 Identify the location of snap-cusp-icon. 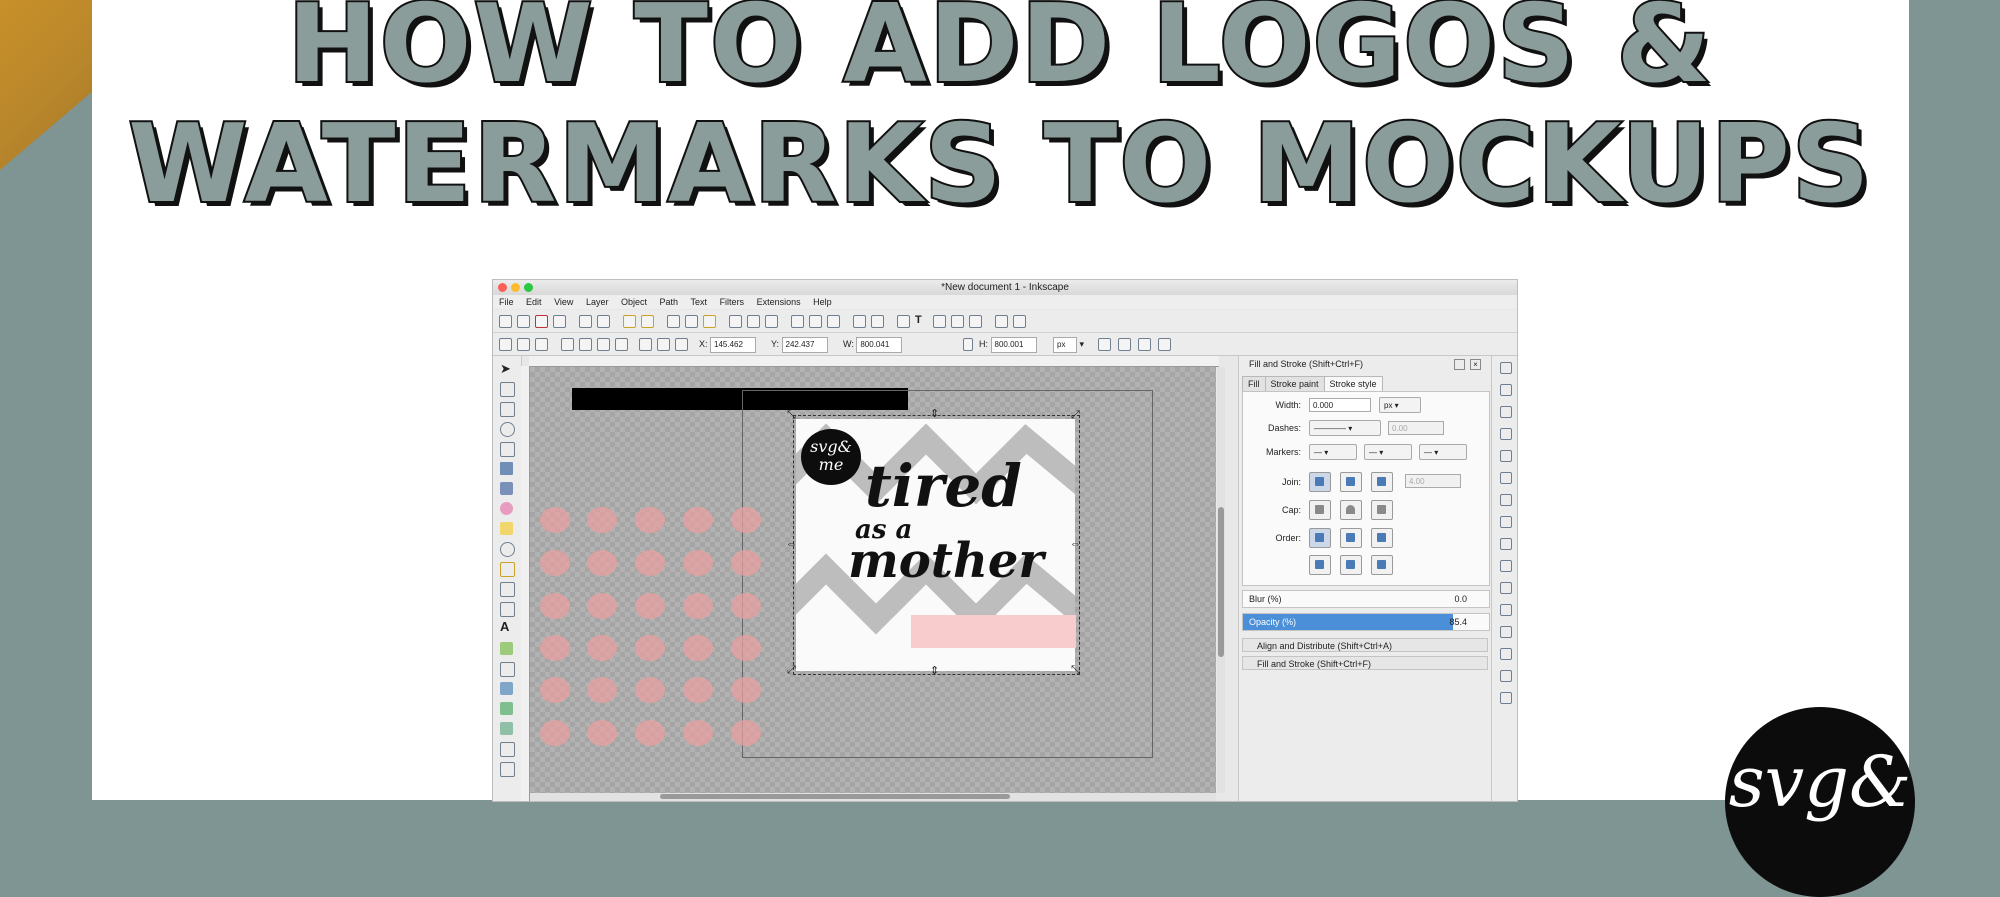
(1506, 522).